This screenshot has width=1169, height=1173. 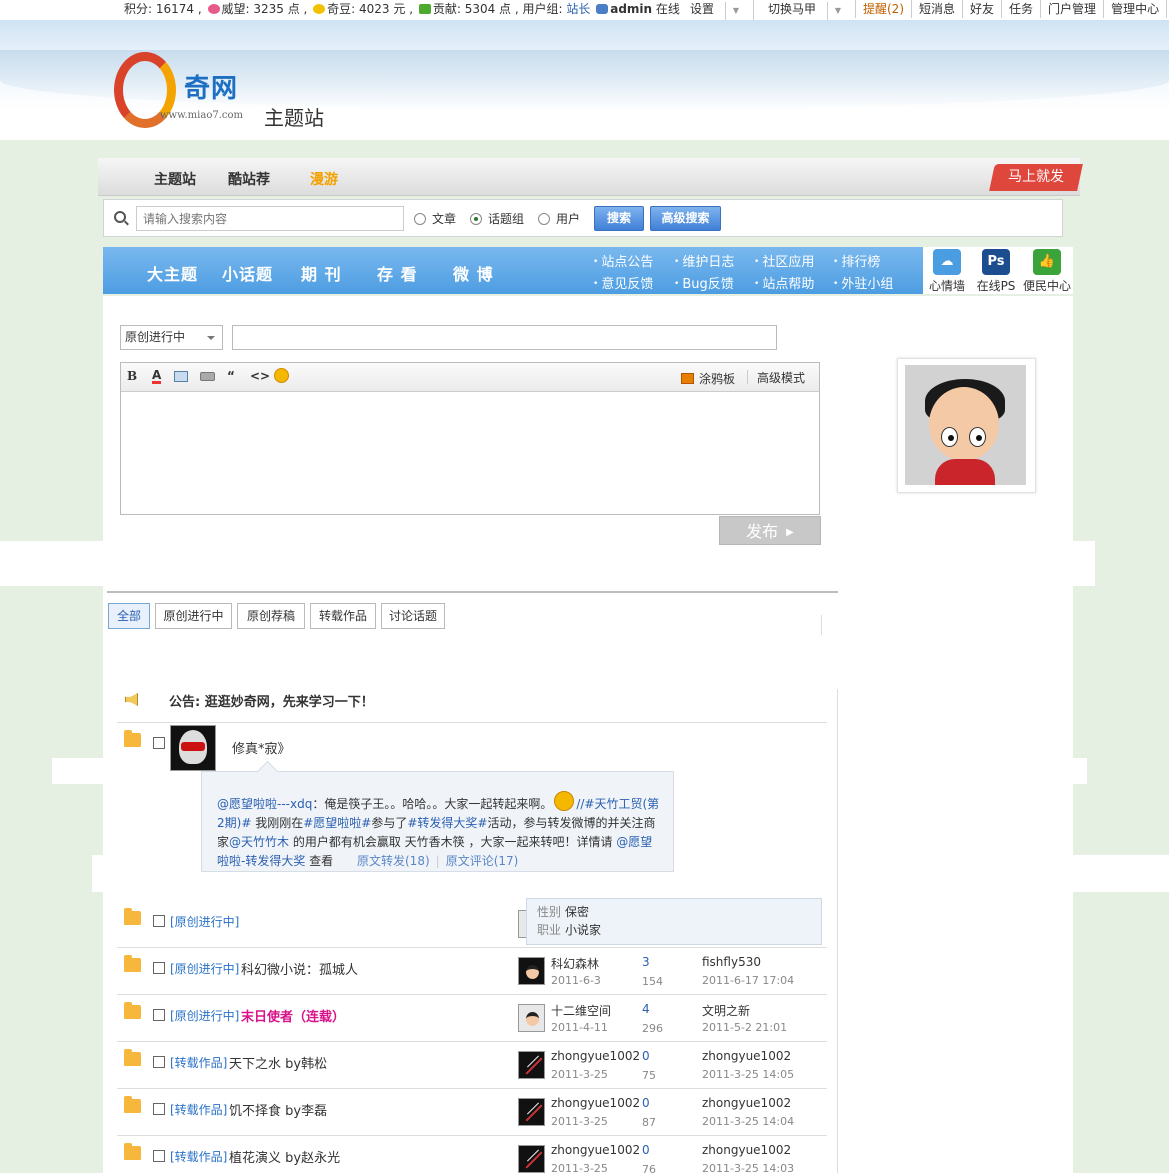 I want to click on tab-all: 全部, so click(x=129, y=616).